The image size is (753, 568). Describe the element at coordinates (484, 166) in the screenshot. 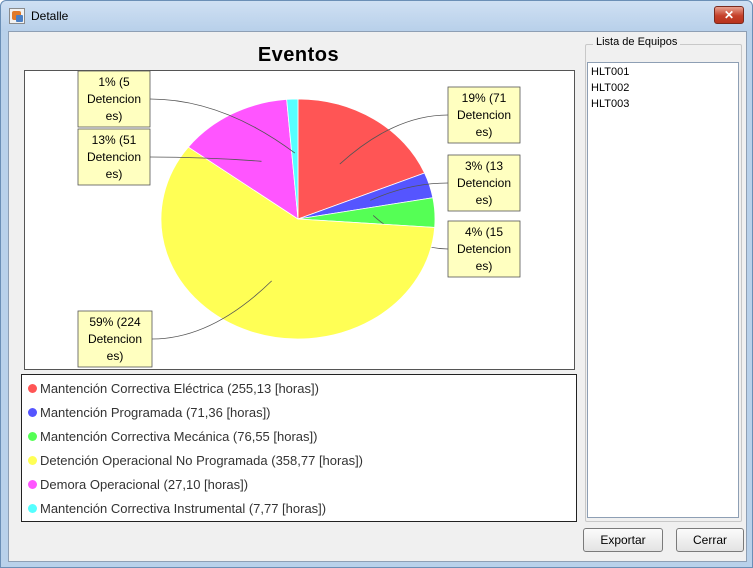

I see `slice-label-text: 3% (13` at that location.